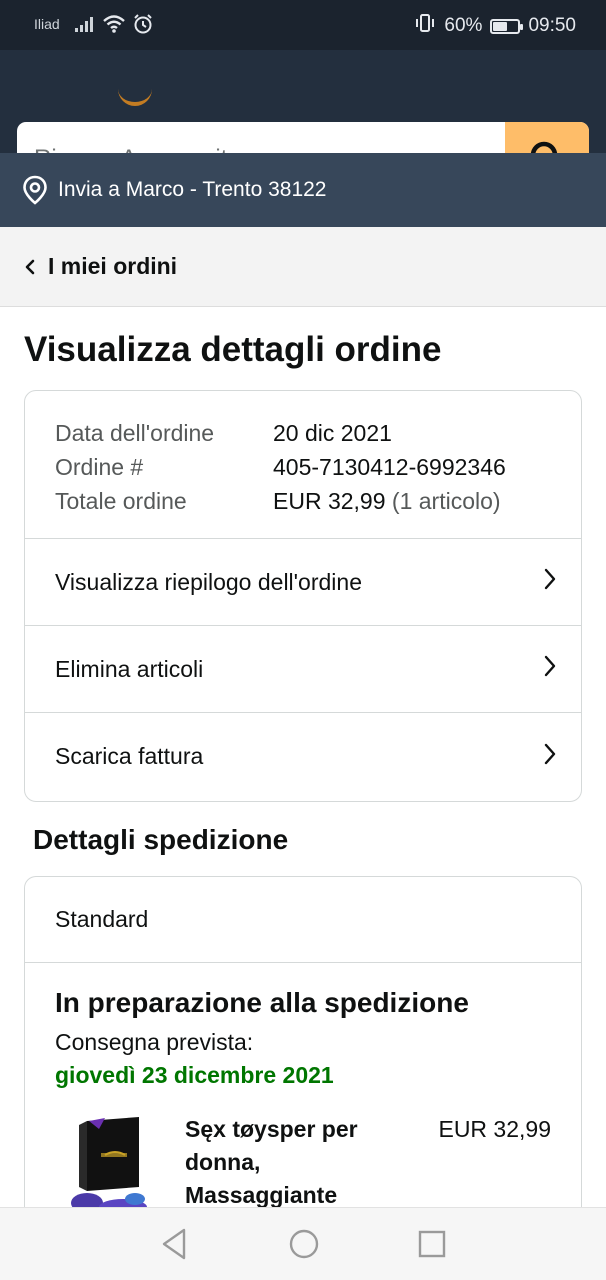  Describe the element at coordinates (129, 756) in the screenshot. I see `link-label: Scarica fattura` at that location.